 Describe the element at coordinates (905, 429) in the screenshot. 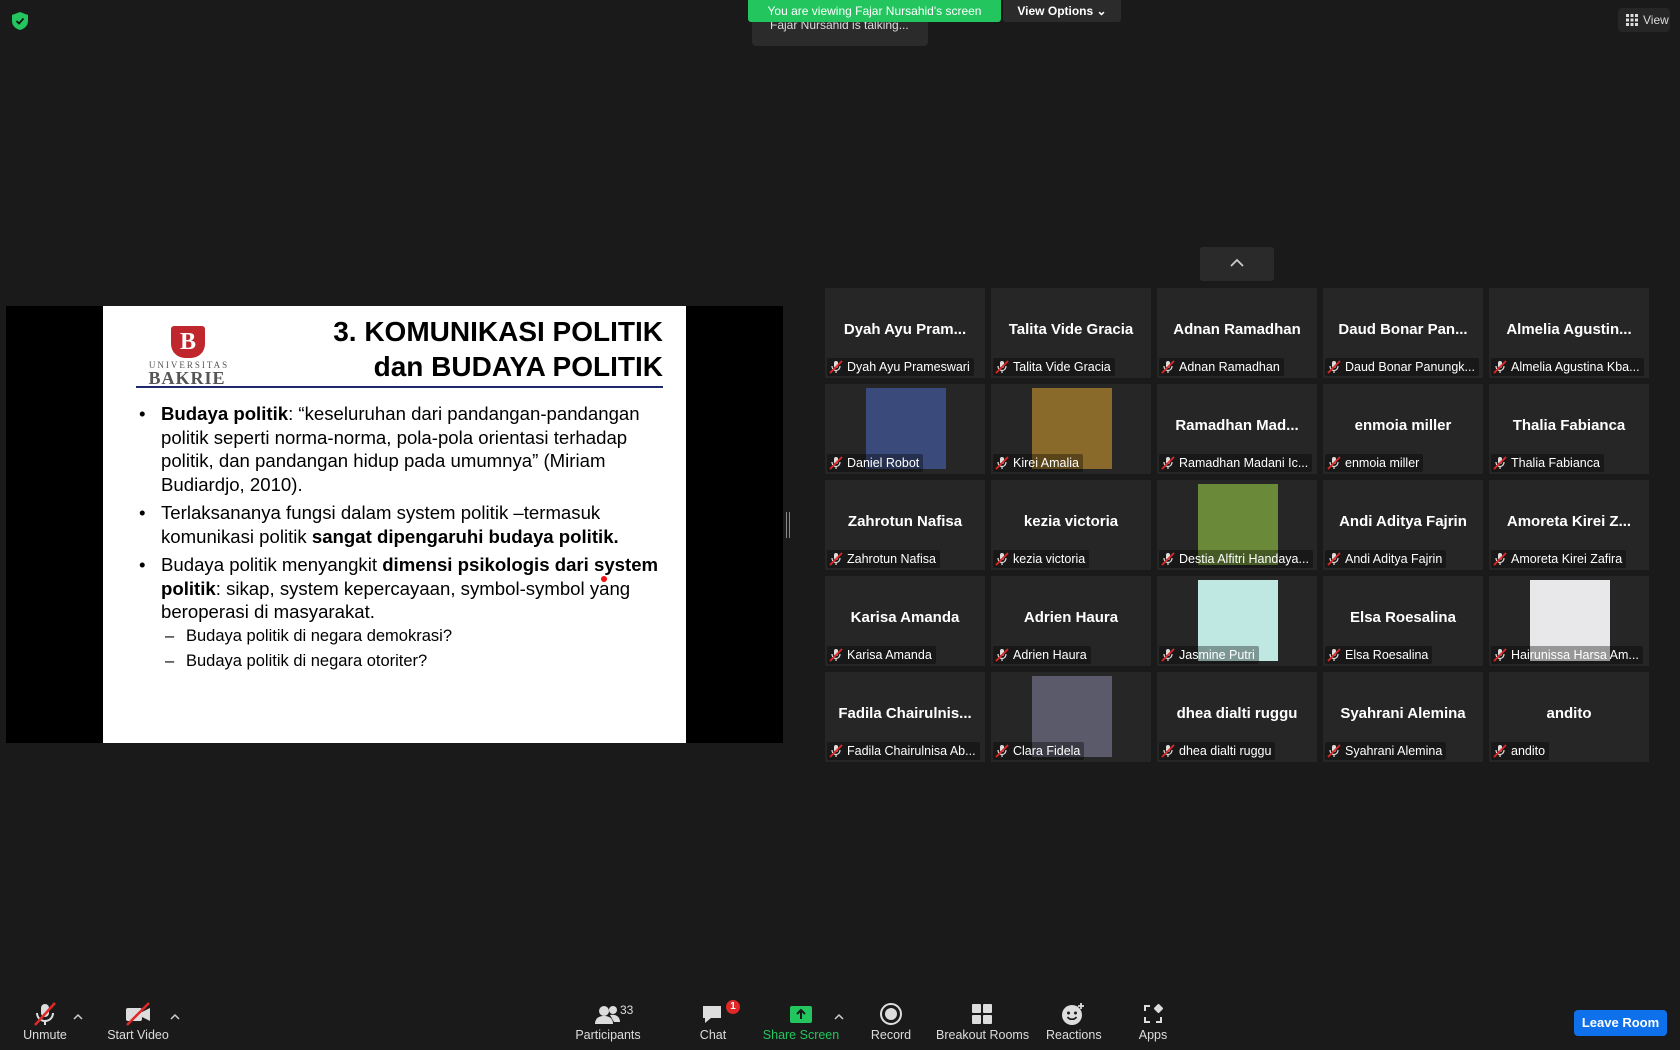

I see `participant-tile: Daniel Robot` at that location.